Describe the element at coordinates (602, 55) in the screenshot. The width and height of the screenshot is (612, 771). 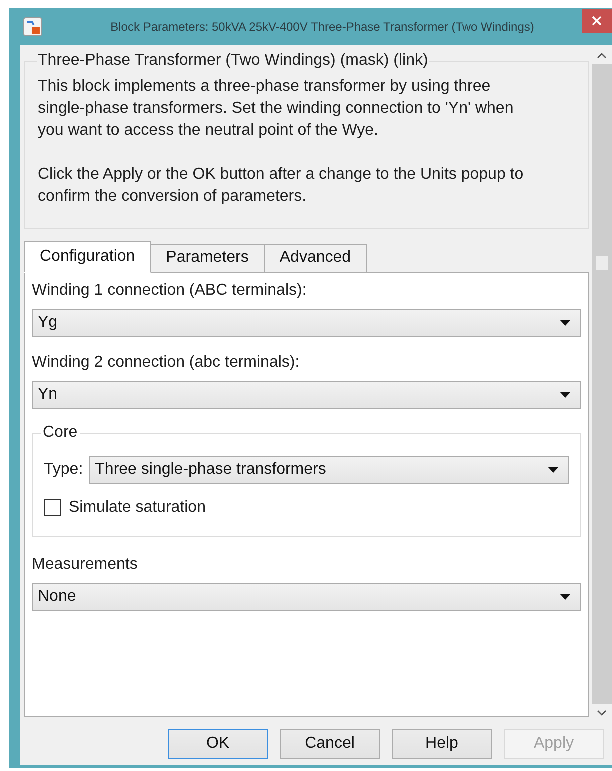
I see `scroll-up-icon` at that location.